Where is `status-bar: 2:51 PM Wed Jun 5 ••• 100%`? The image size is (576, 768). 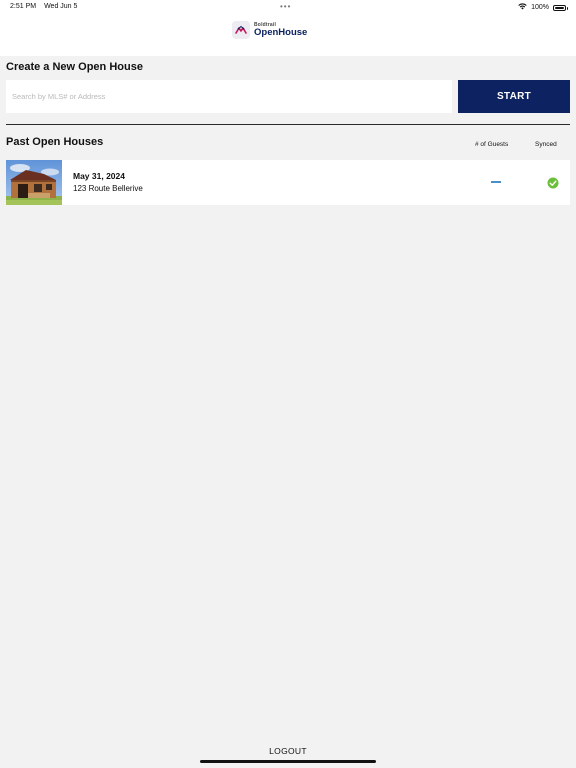
status-bar: 2:51 PM Wed Jun 5 ••• 100% is located at coordinates (288, 8).